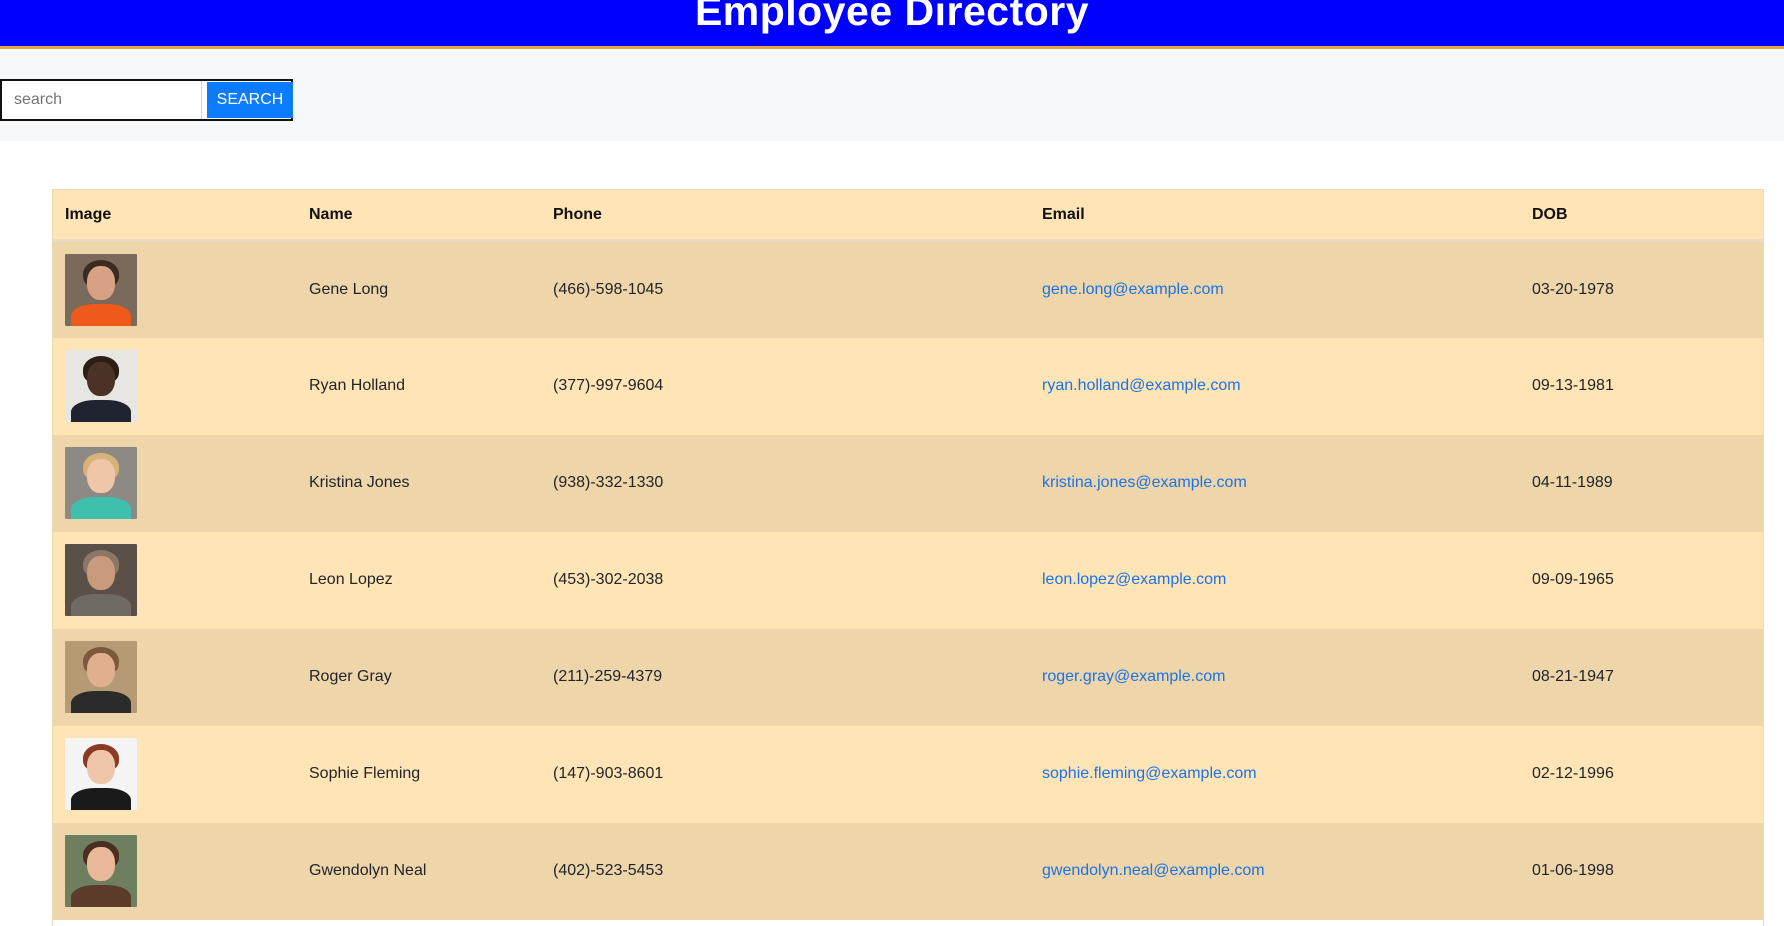 The height and width of the screenshot is (926, 1784). What do you see at coordinates (1573, 870) in the screenshot?
I see `dob-cell: 01-06-1998` at bounding box center [1573, 870].